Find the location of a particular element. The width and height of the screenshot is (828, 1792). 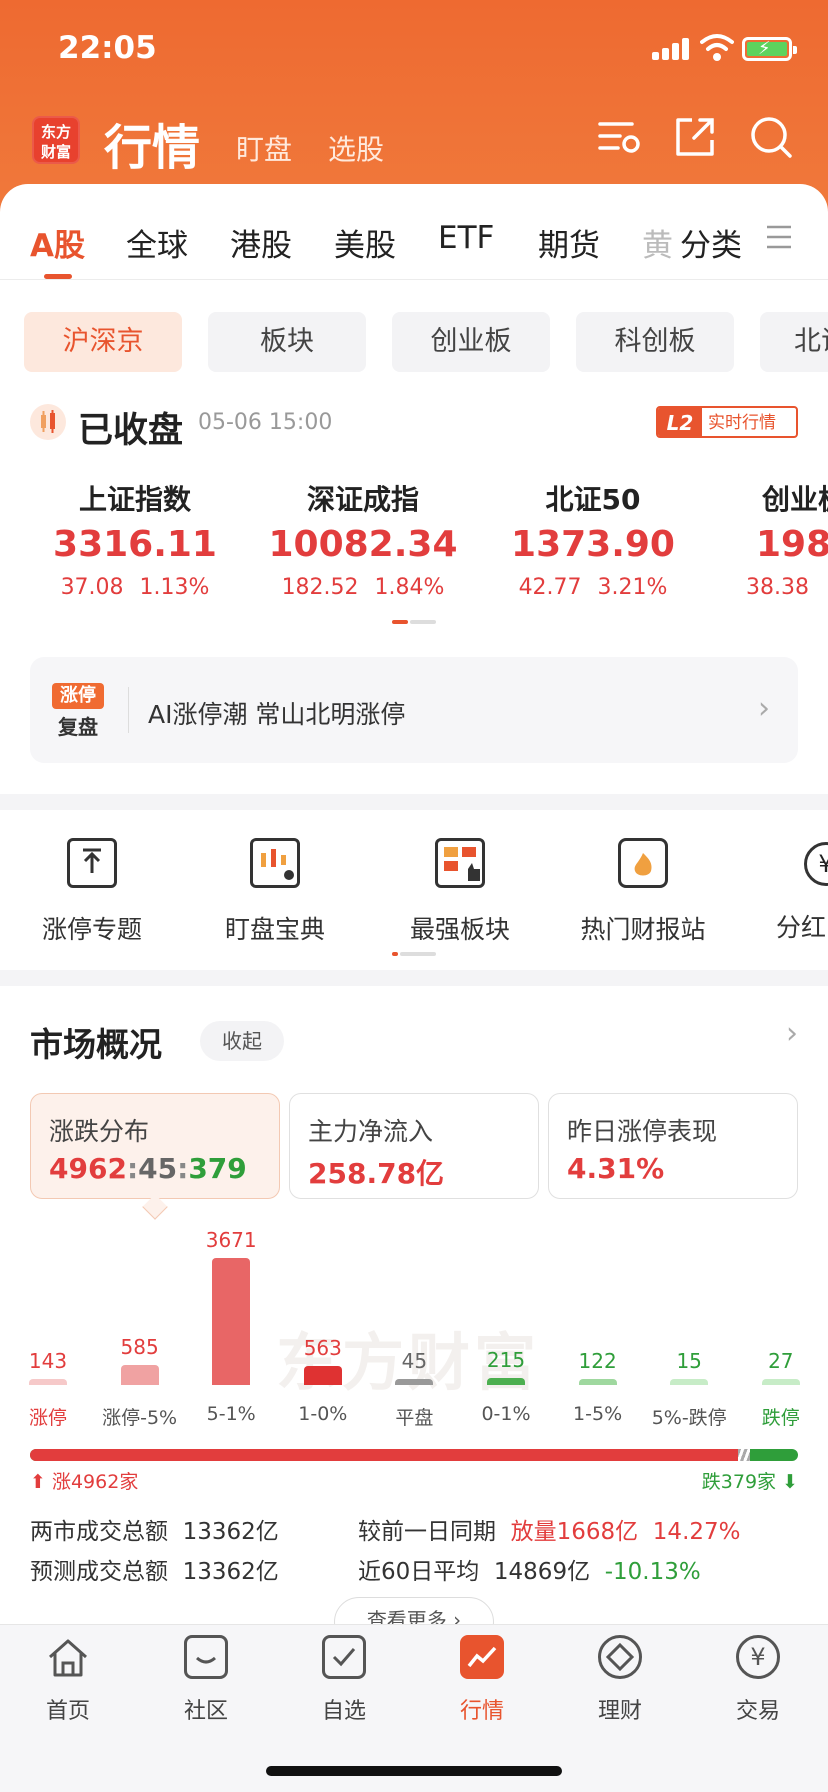

distribution-category-label: 0-1% is located at coordinates (506, 1414).